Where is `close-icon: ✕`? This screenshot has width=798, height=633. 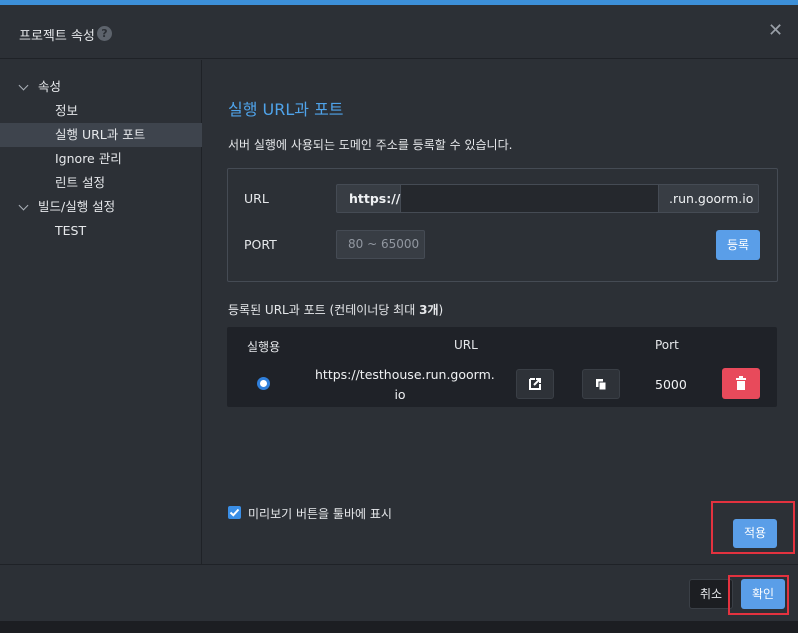 close-icon: ✕ is located at coordinates (775, 31).